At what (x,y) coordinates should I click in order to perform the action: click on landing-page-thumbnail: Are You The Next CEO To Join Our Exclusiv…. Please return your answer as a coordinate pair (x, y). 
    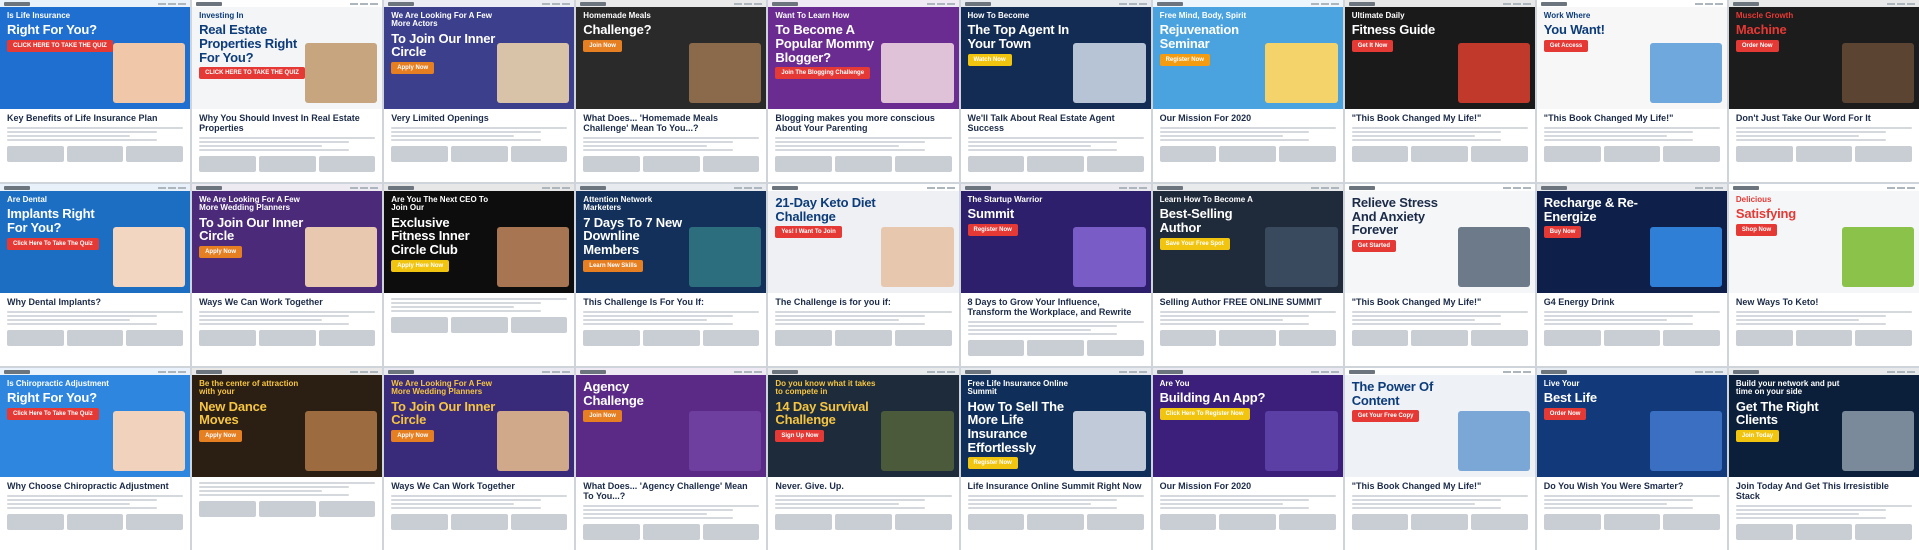
    Looking at the image, I should click on (479, 275).